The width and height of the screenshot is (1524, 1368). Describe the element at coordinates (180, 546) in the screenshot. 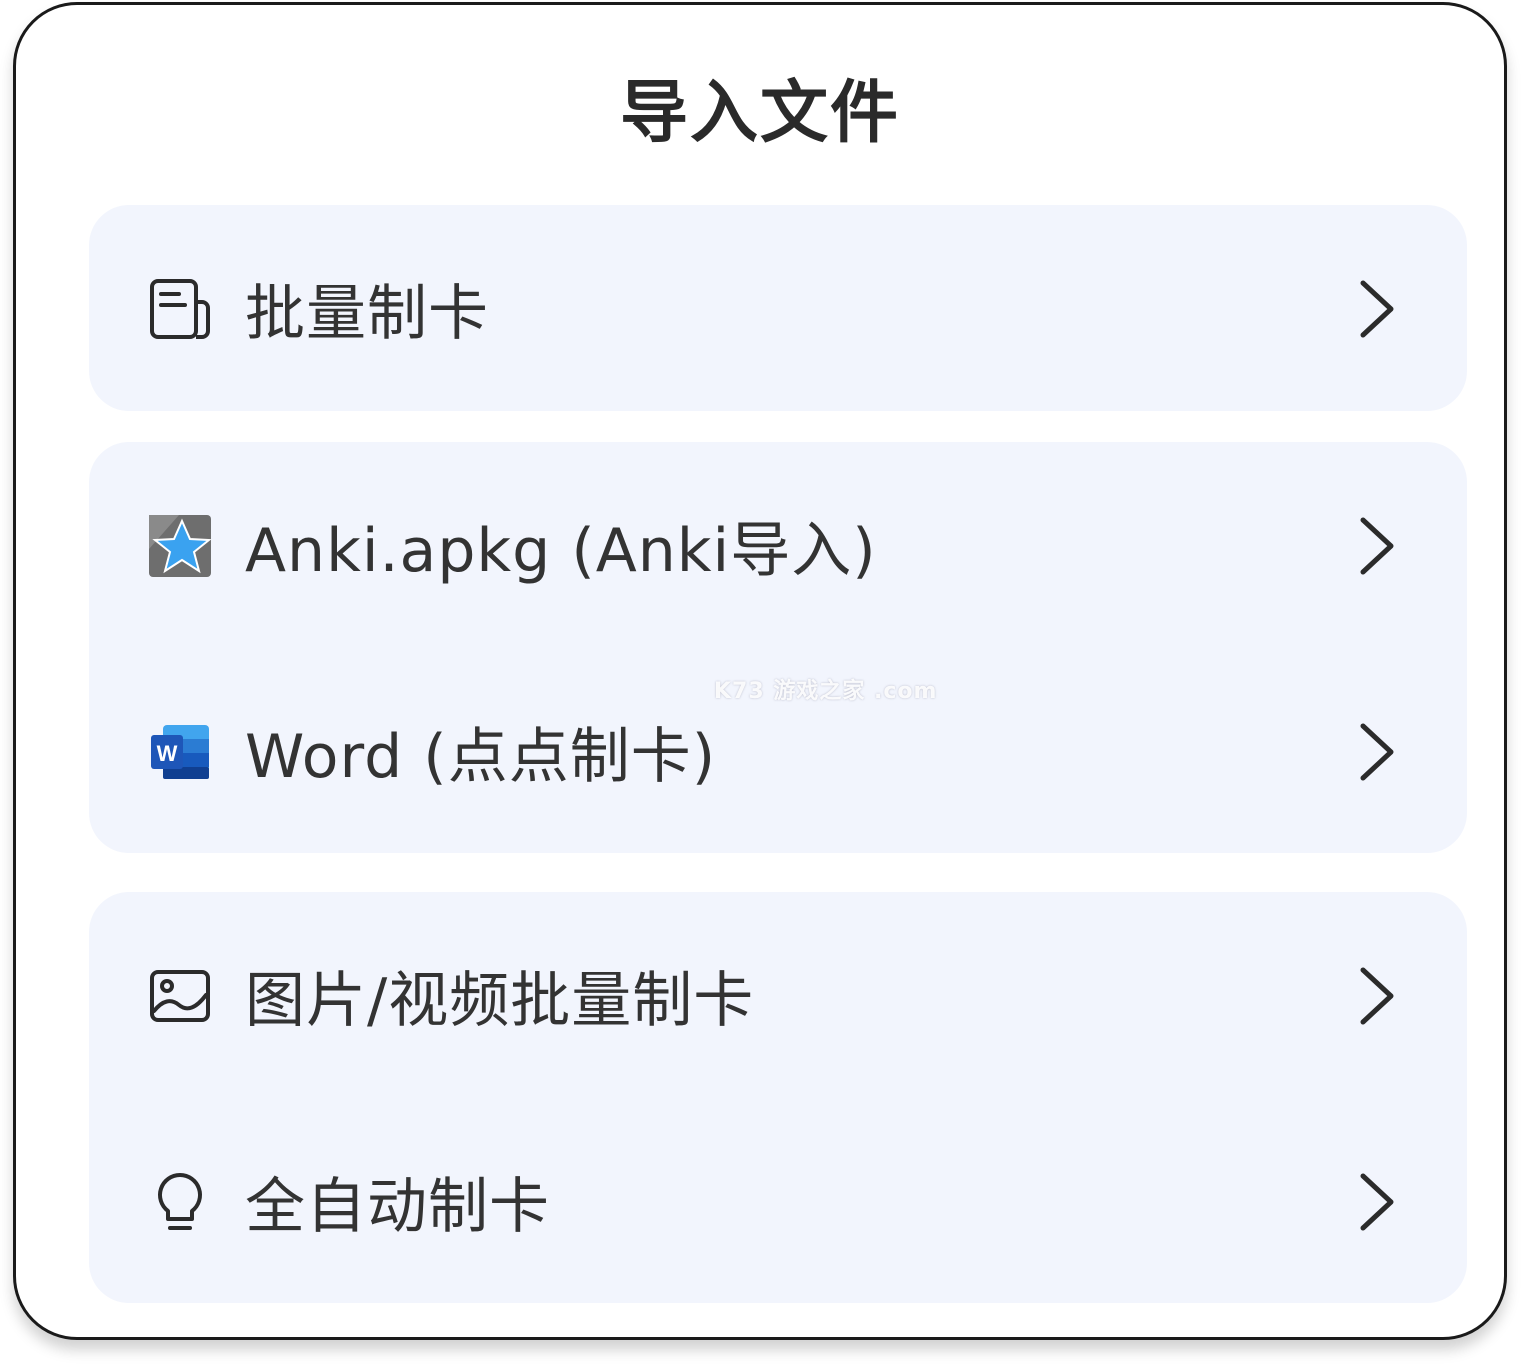

I see `anki-star-icon` at that location.